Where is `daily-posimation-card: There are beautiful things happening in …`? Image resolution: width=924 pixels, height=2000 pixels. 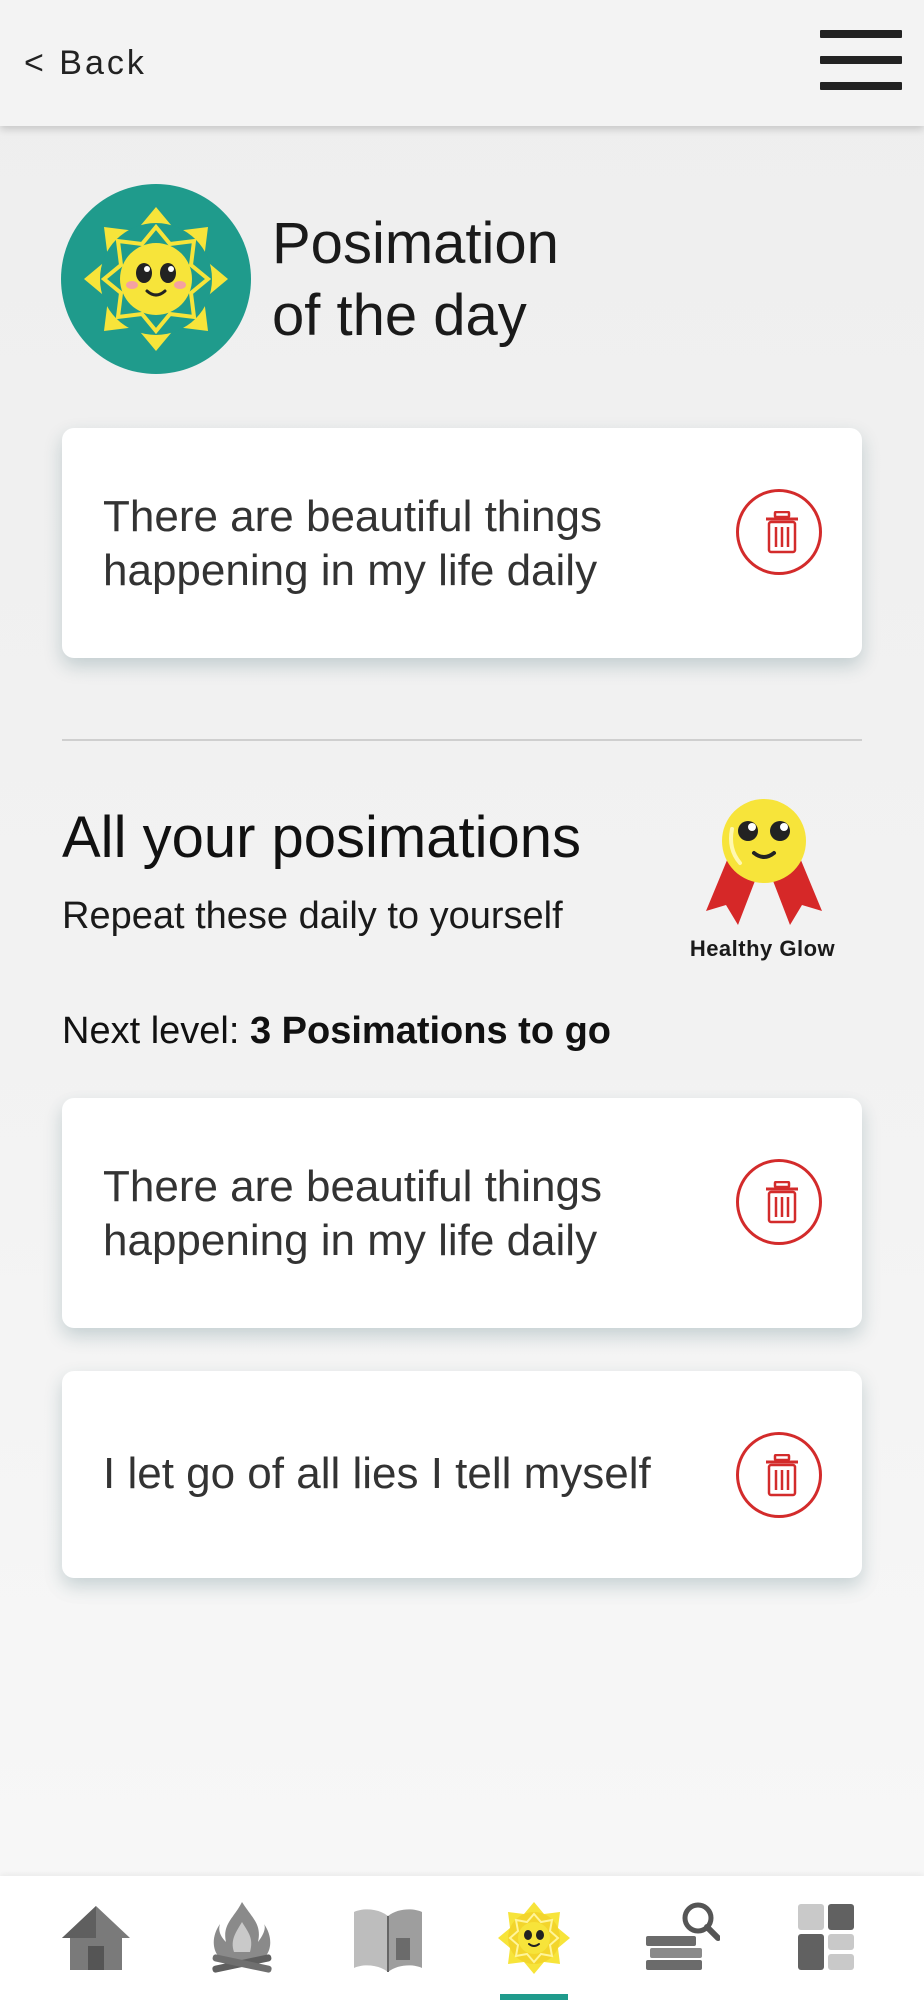 daily-posimation-card: There are beautiful things happening in … is located at coordinates (462, 543).